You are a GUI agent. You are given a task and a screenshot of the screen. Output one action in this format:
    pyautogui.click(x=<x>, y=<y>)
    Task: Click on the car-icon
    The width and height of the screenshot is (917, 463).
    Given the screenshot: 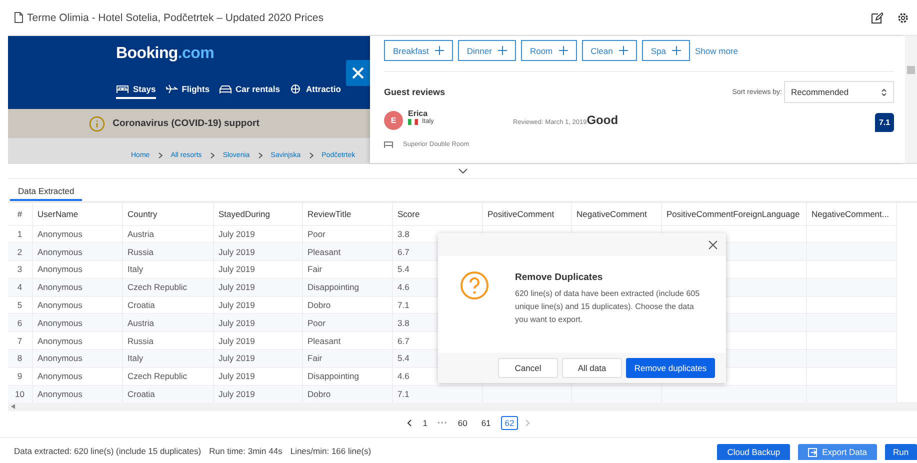 What is the action you would take?
    pyautogui.click(x=225, y=89)
    